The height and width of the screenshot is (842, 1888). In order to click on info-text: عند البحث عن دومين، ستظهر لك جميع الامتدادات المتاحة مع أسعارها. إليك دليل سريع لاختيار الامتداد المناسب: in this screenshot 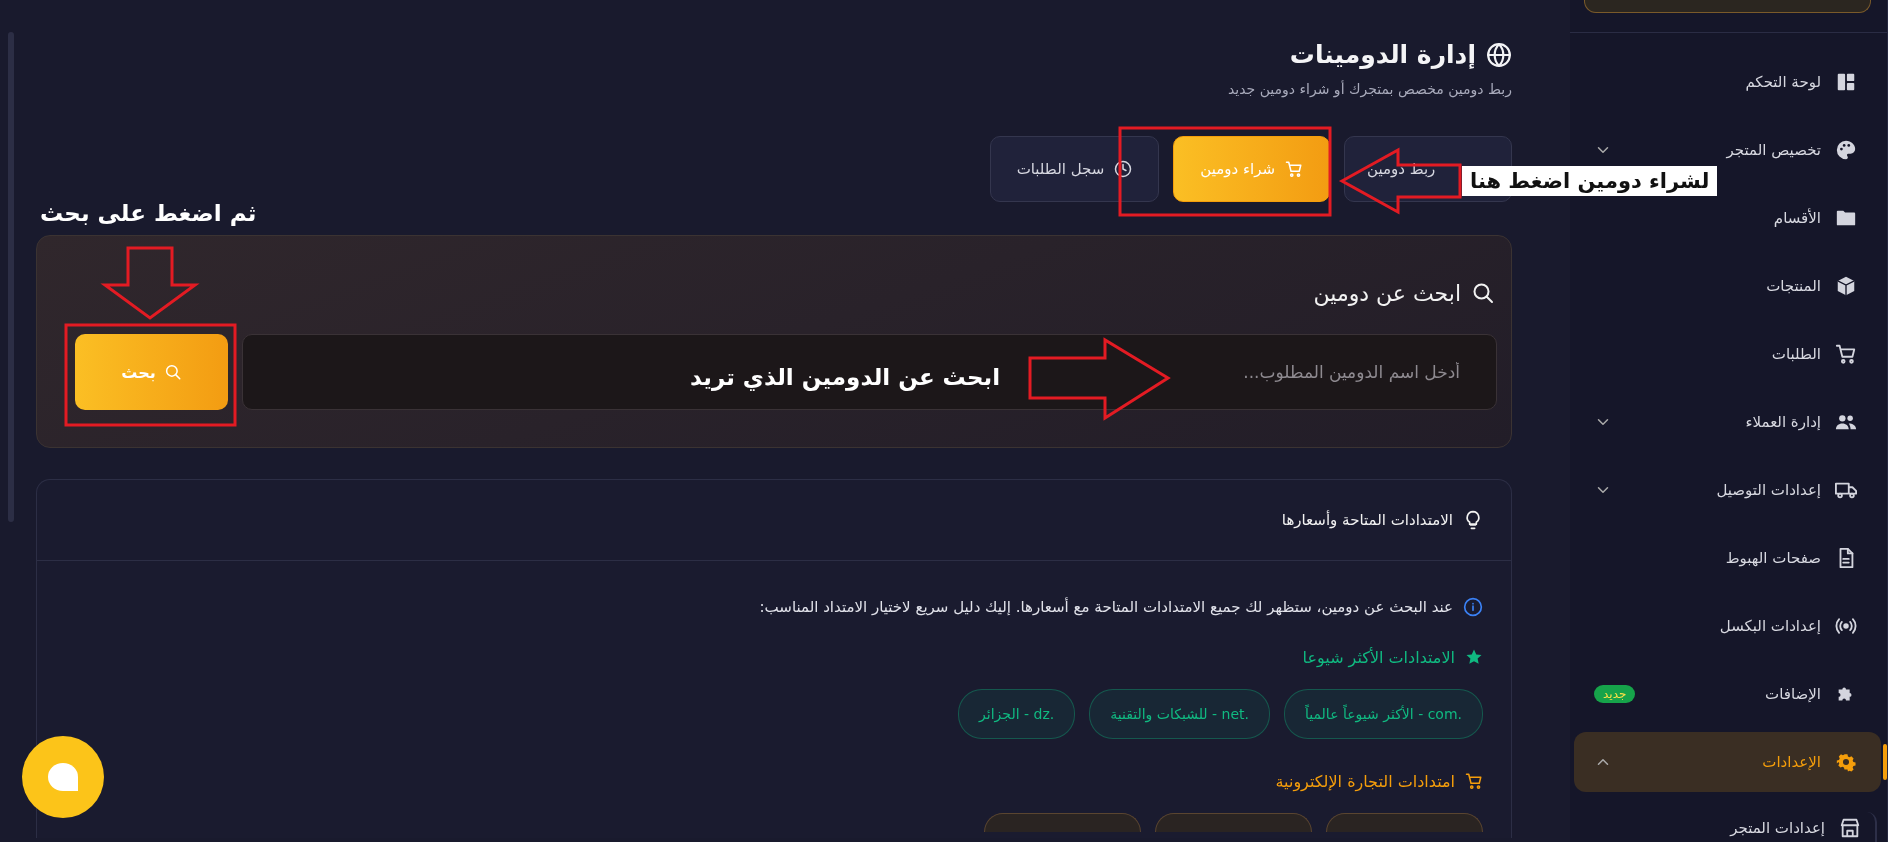, I will do `click(1106, 607)`.